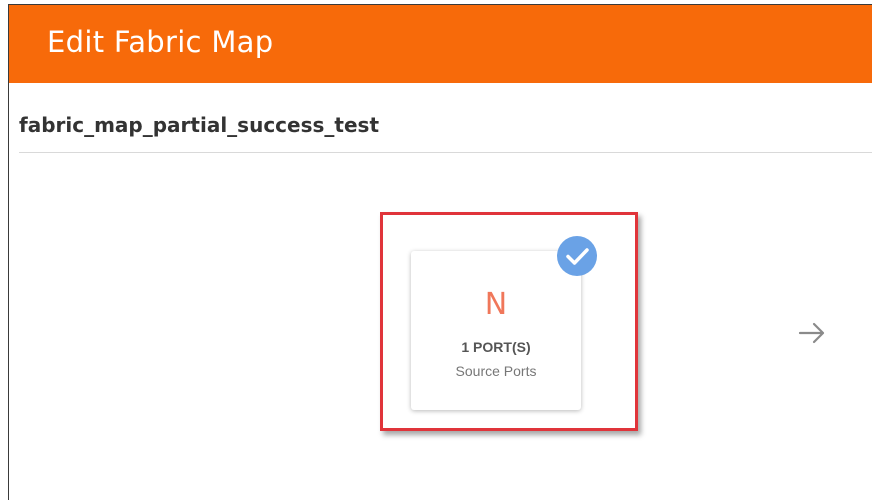 The width and height of the screenshot is (872, 500). I want to click on port-count-label: 1 PORT(S), so click(496, 347).